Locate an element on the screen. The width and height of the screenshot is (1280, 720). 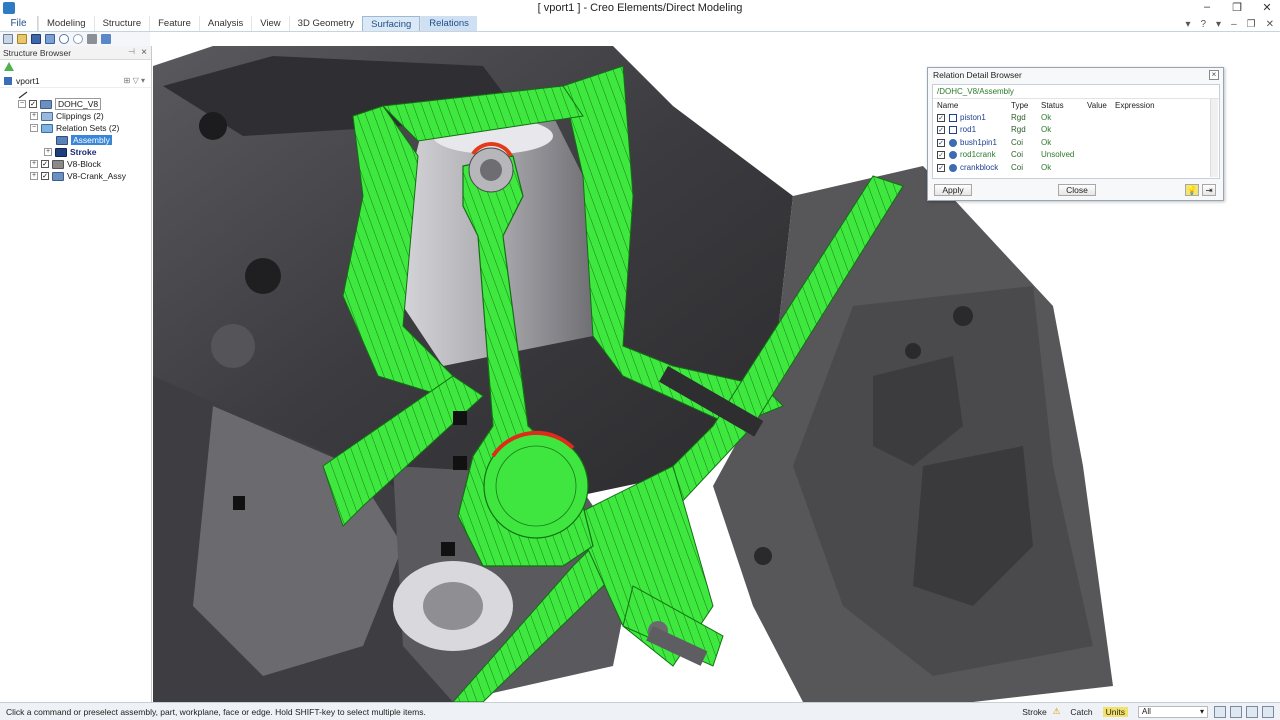
tools-icon is located at coordinates (92, 39).